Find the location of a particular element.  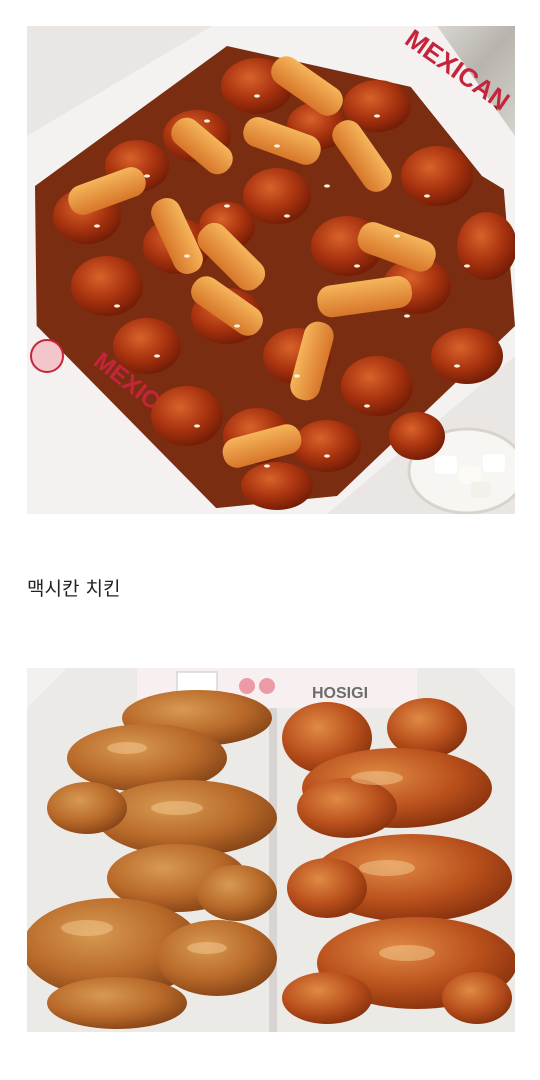

box-label-text: HOSIGI is located at coordinates (340, 693).